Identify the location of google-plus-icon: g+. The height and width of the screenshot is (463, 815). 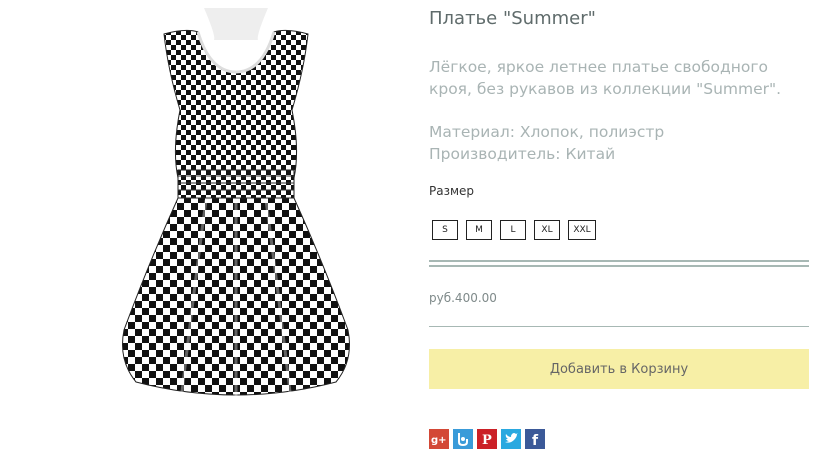
(439, 439).